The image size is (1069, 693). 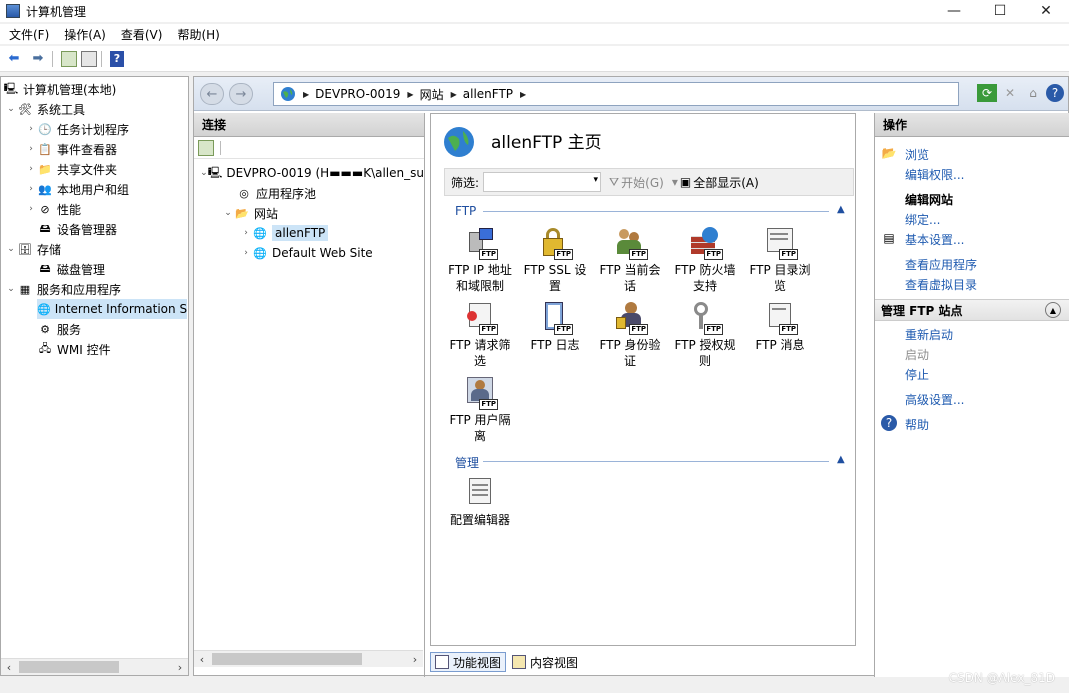 I want to click on tree-item-wmi: 🖧 WMI 控件, so click(x=74, y=349).